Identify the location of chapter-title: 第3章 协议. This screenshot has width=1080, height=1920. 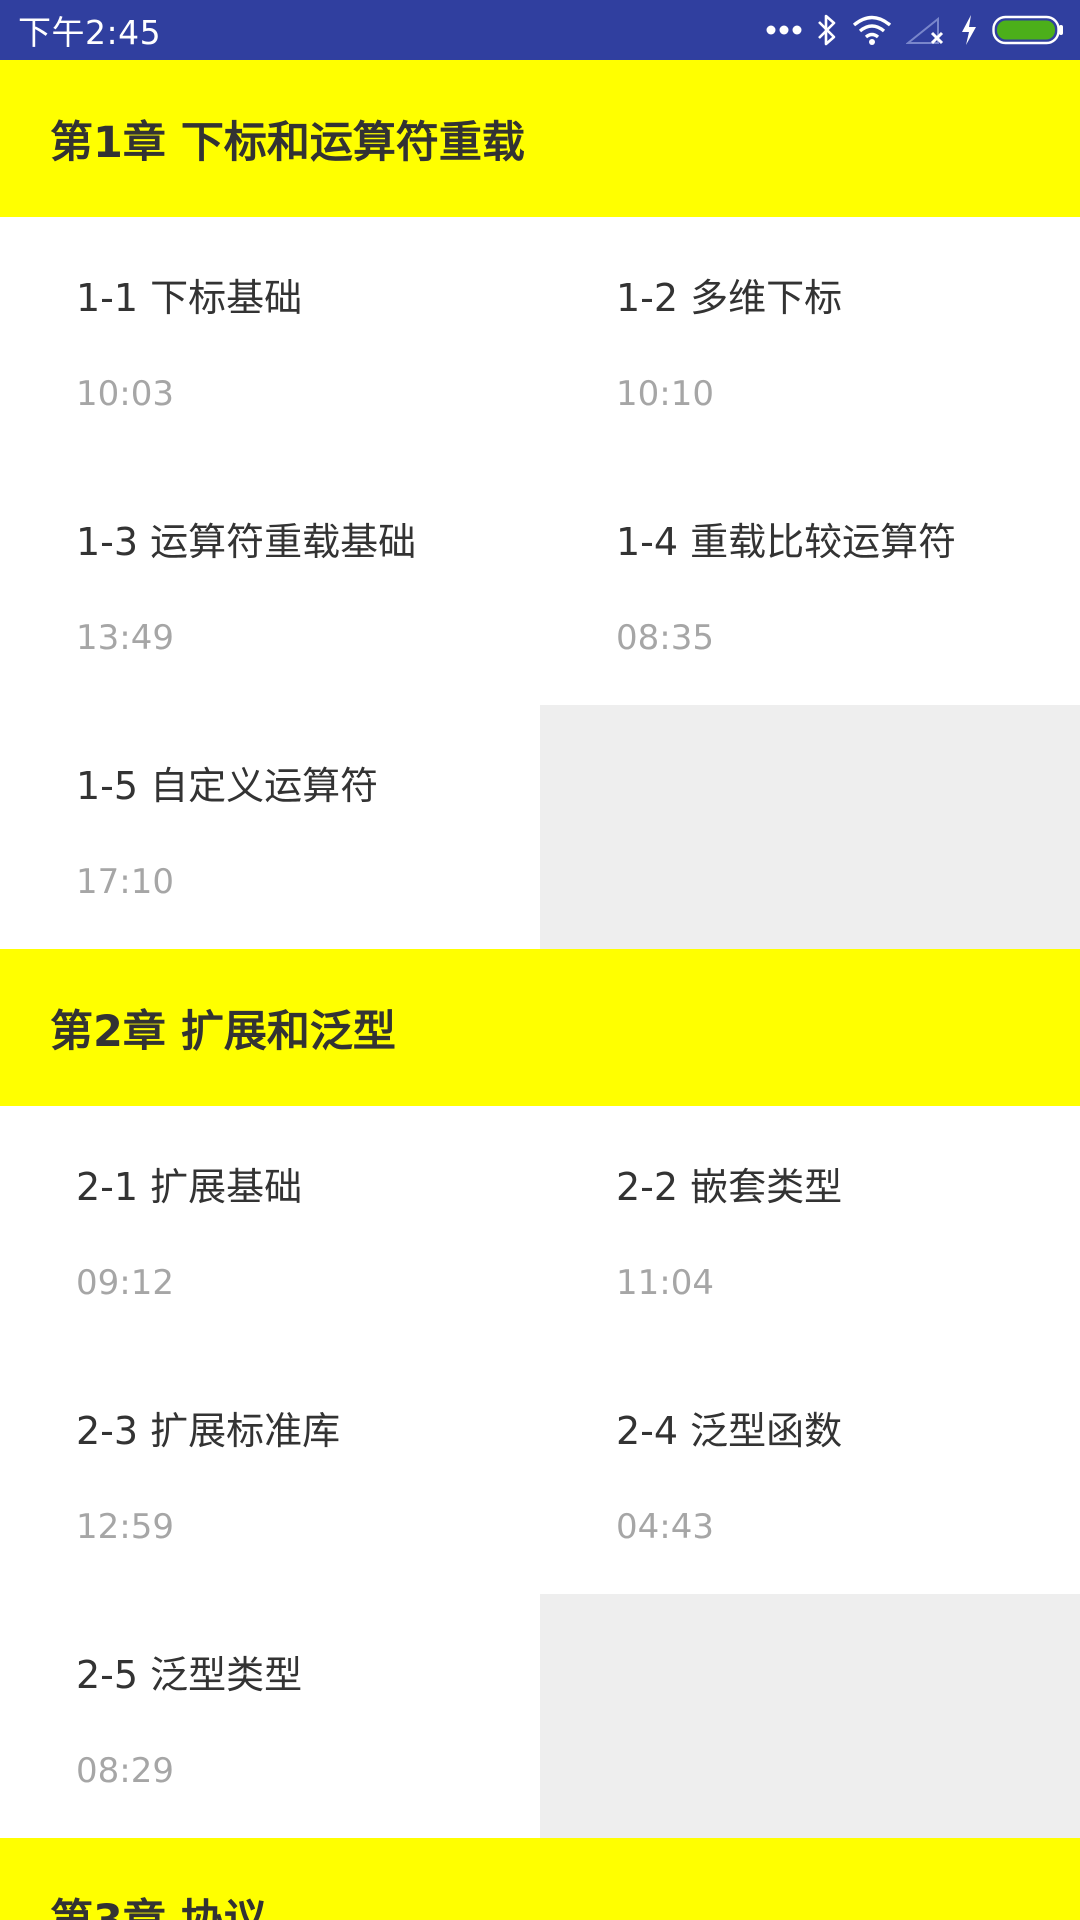
(158, 1903).